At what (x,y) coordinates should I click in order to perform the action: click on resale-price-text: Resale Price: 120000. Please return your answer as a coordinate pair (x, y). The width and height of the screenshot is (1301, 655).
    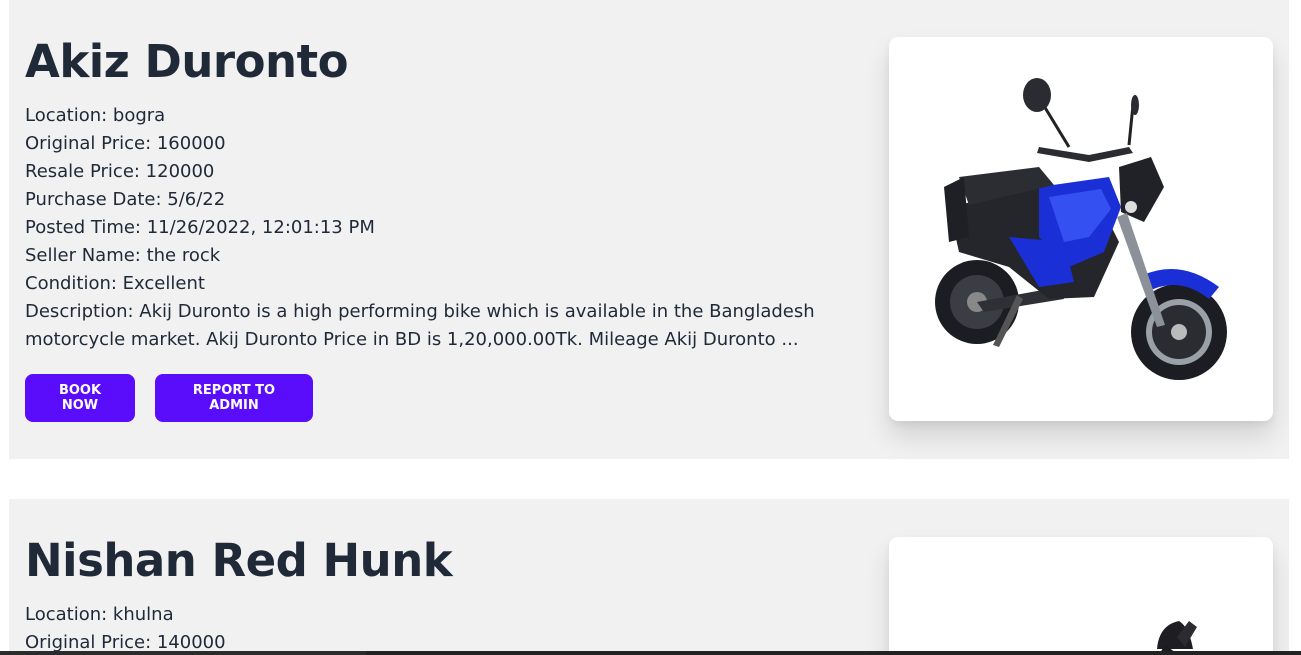
    Looking at the image, I should click on (120, 171).